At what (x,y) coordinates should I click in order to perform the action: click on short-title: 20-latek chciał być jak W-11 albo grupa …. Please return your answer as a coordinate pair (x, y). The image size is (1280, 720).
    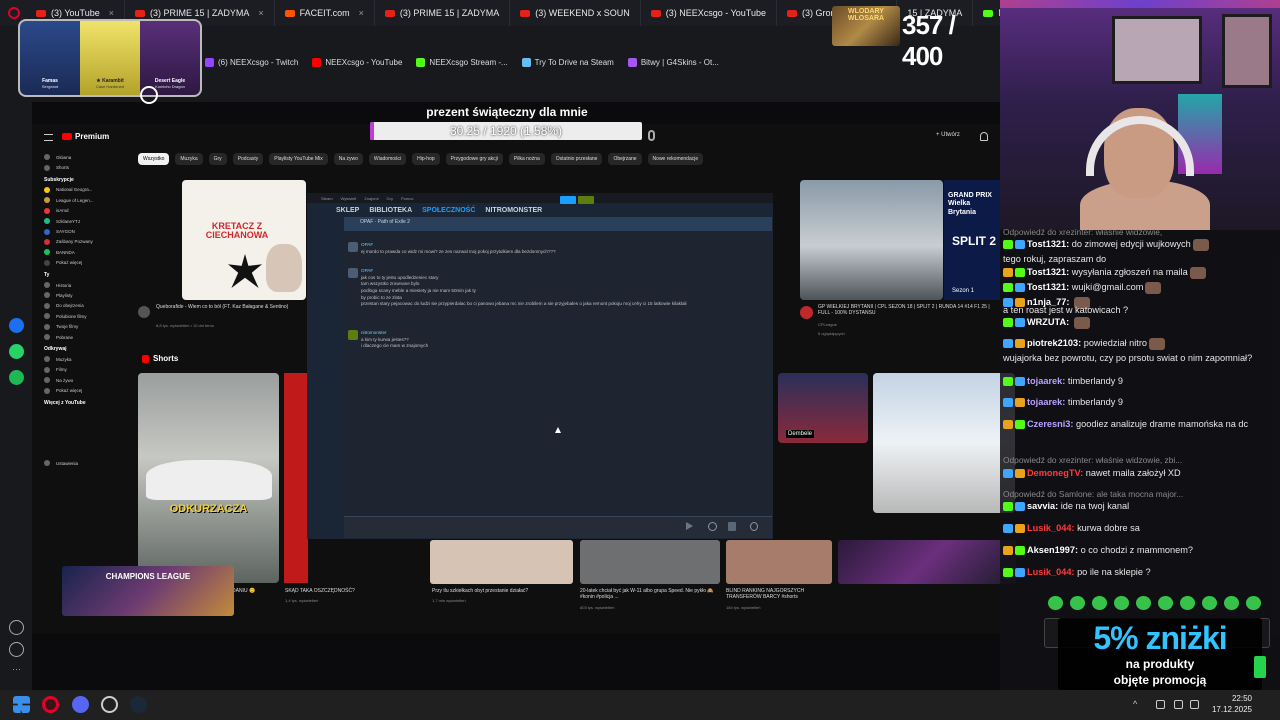
    Looking at the image, I should click on (650, 594).